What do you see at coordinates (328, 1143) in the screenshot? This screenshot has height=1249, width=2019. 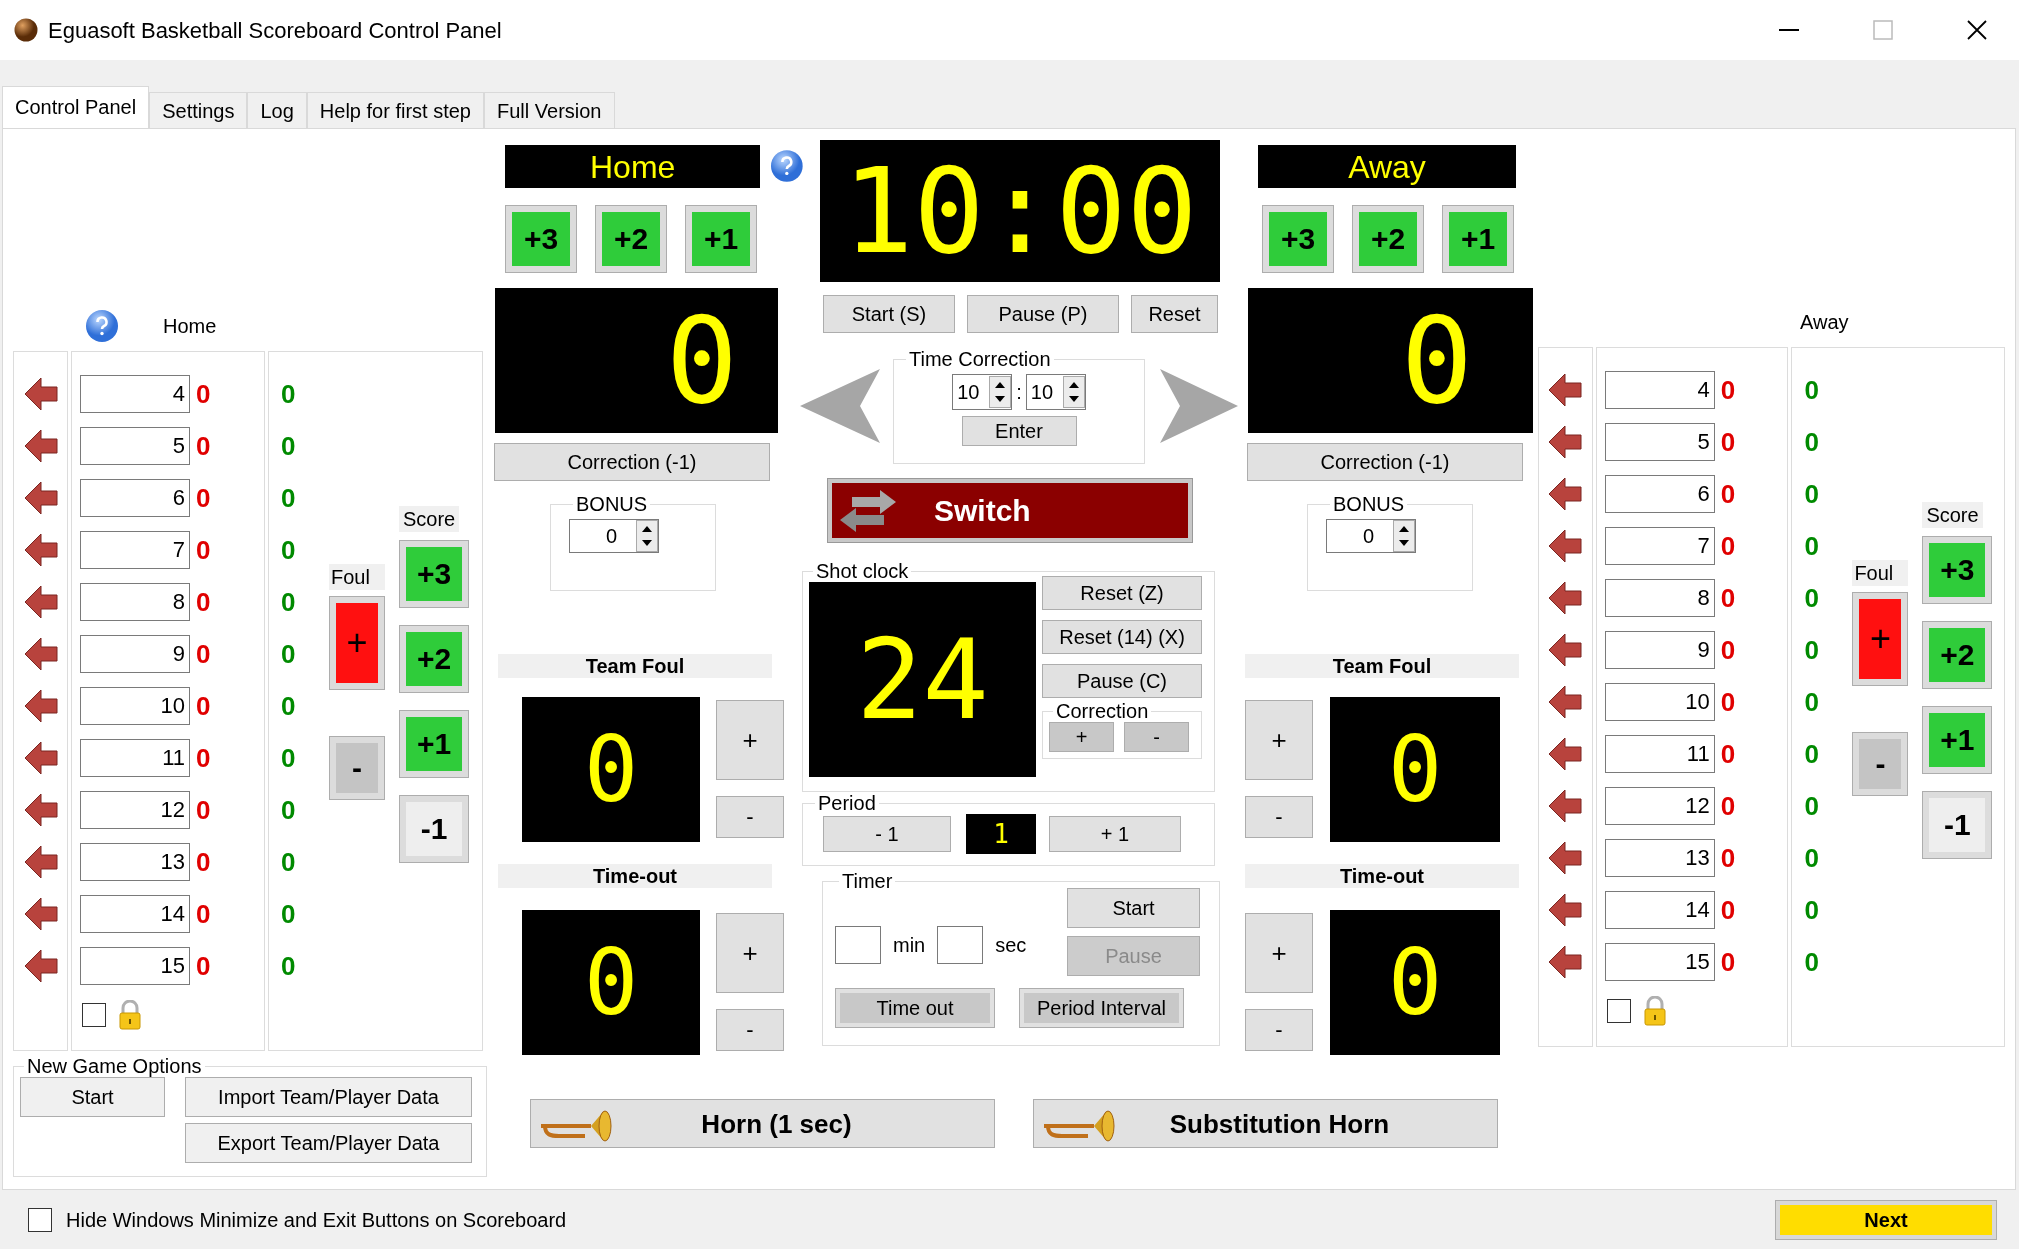 I see `export-button: Export Team/Player Data` at bounding box center [328, 1143].